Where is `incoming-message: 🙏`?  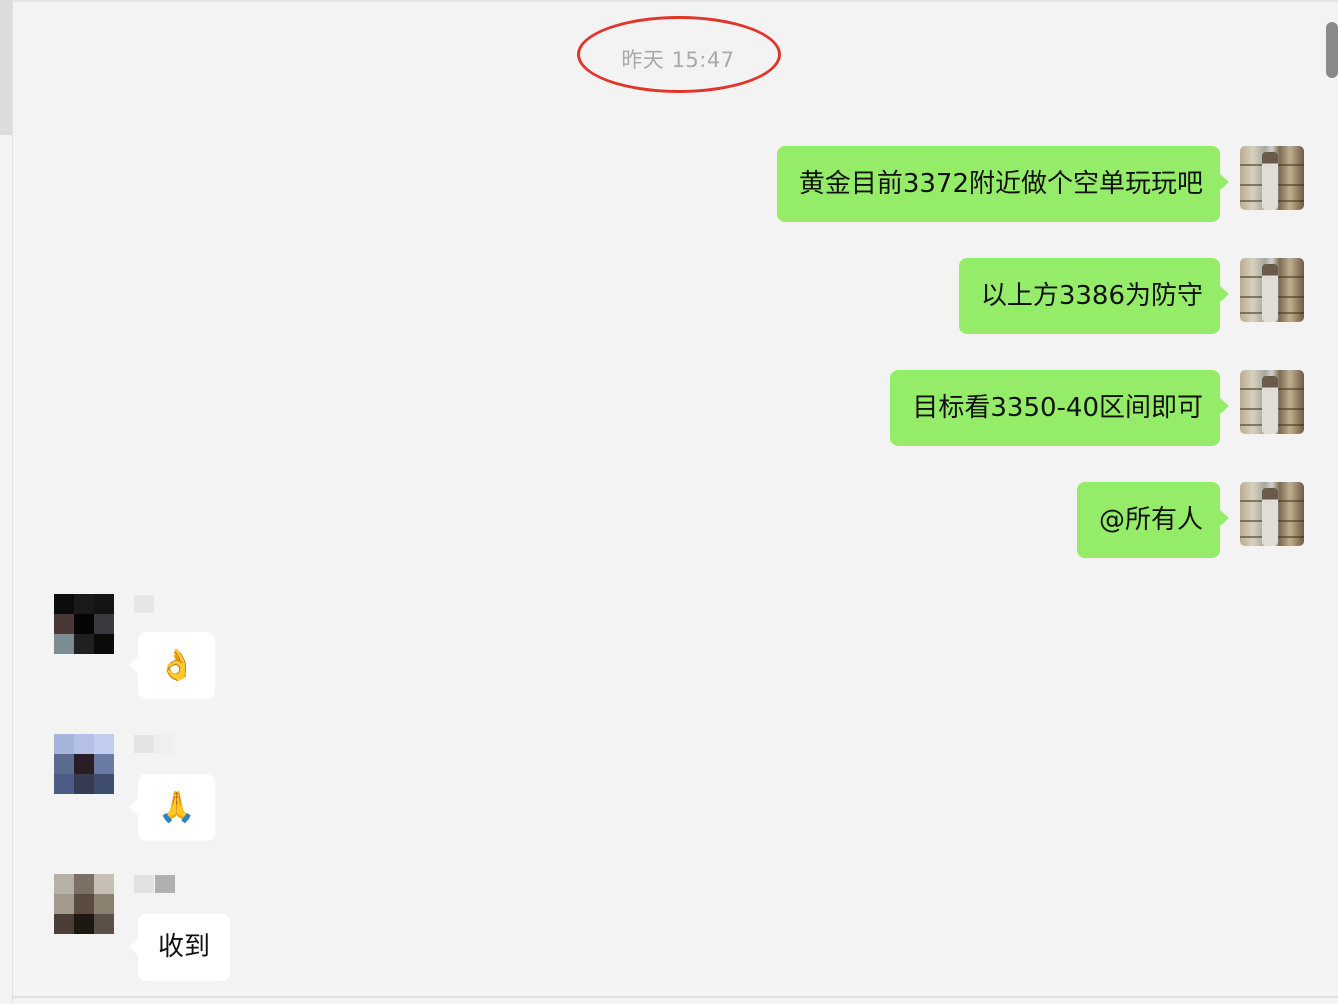 incoming-message: 🙏 is located at coordinates (172, 807).